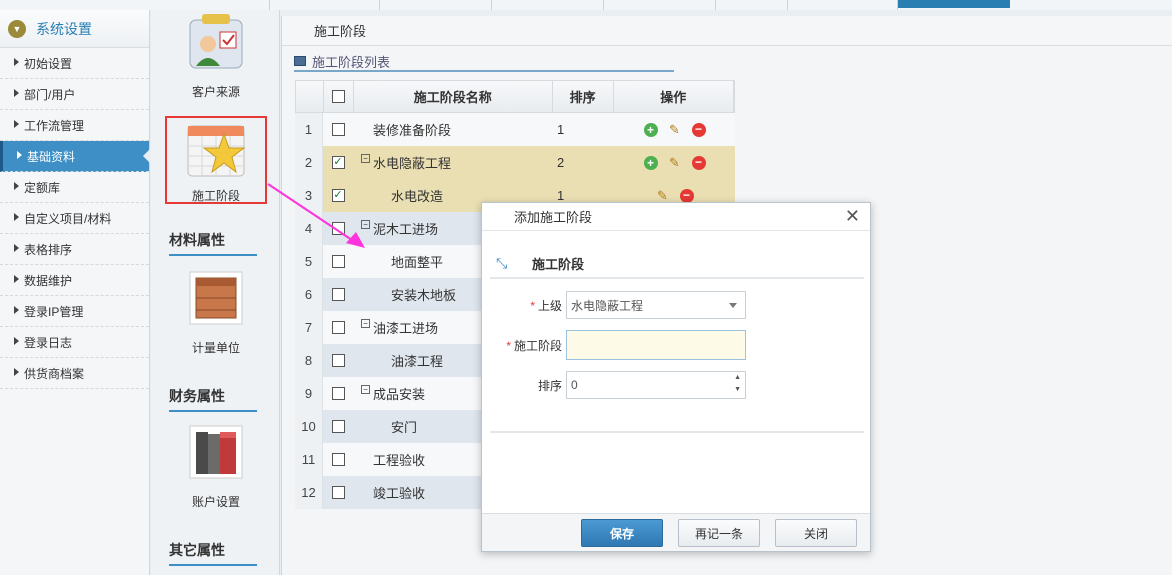 This screenshot has height=575, width=1172. Describe the element at coordinates (515, 162) in the screenshot. I see `table-row: 2 ✓ − 水电隐蔽工程 2 + ✎ −` at that location.